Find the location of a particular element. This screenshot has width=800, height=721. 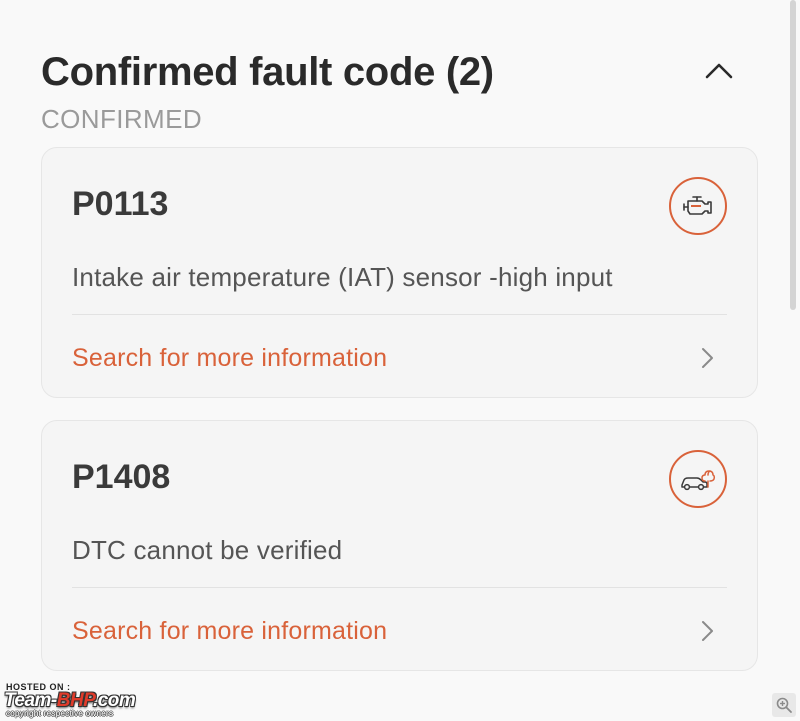

fault-code: P0113 is located at coordinates (120, 204).